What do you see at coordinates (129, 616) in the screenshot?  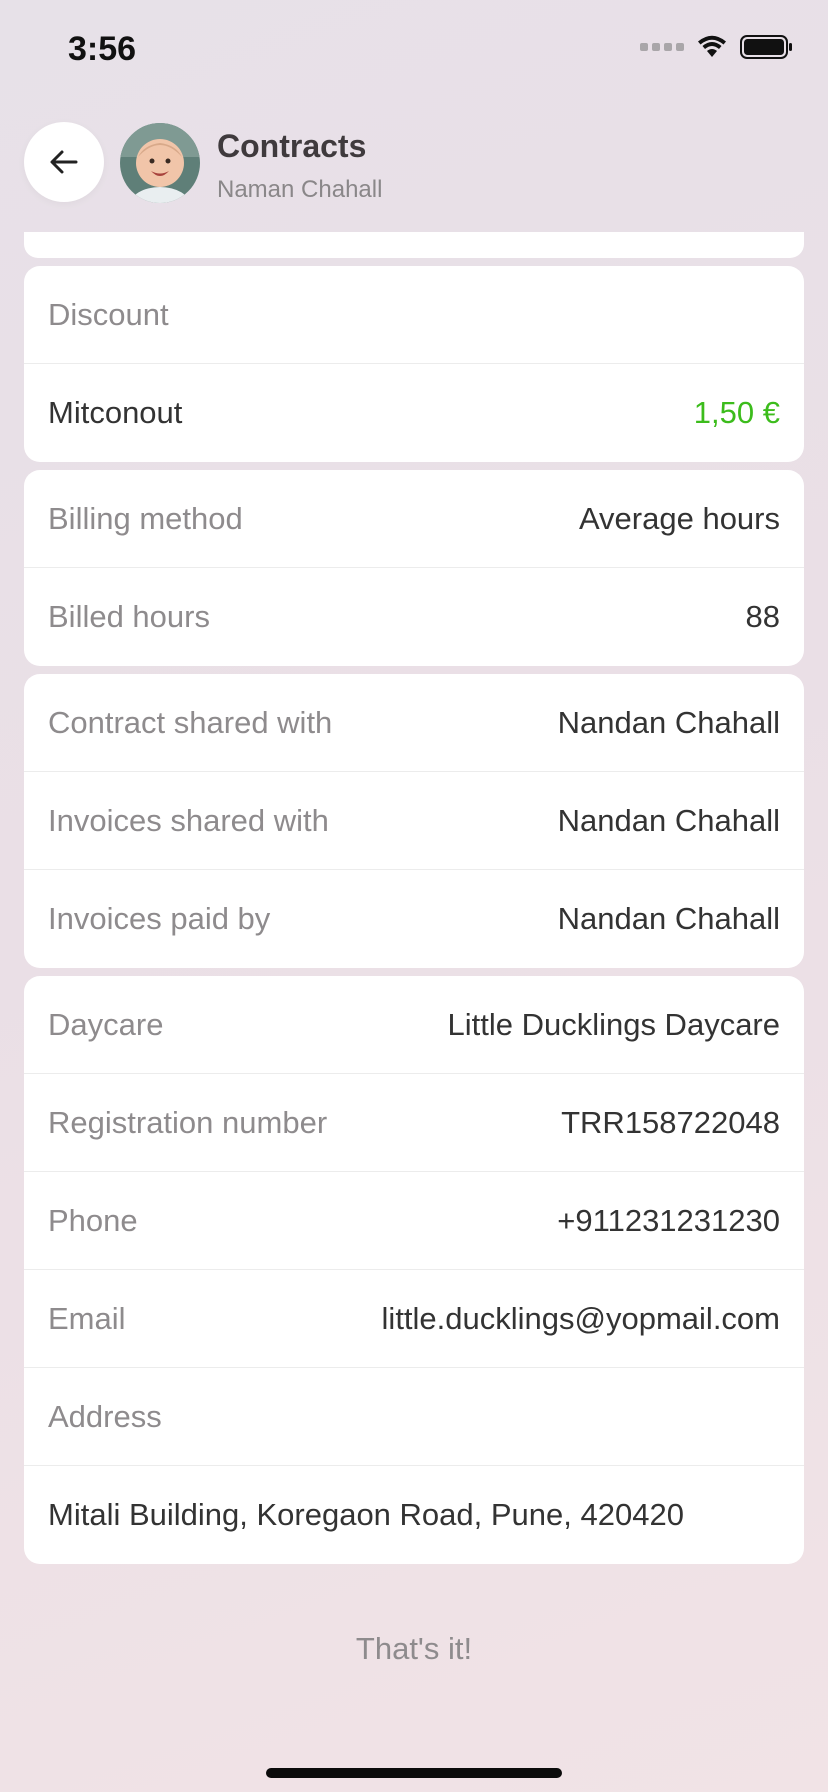 I see `billed-hours-label: Billed hours` at bounding box center [129, 616].